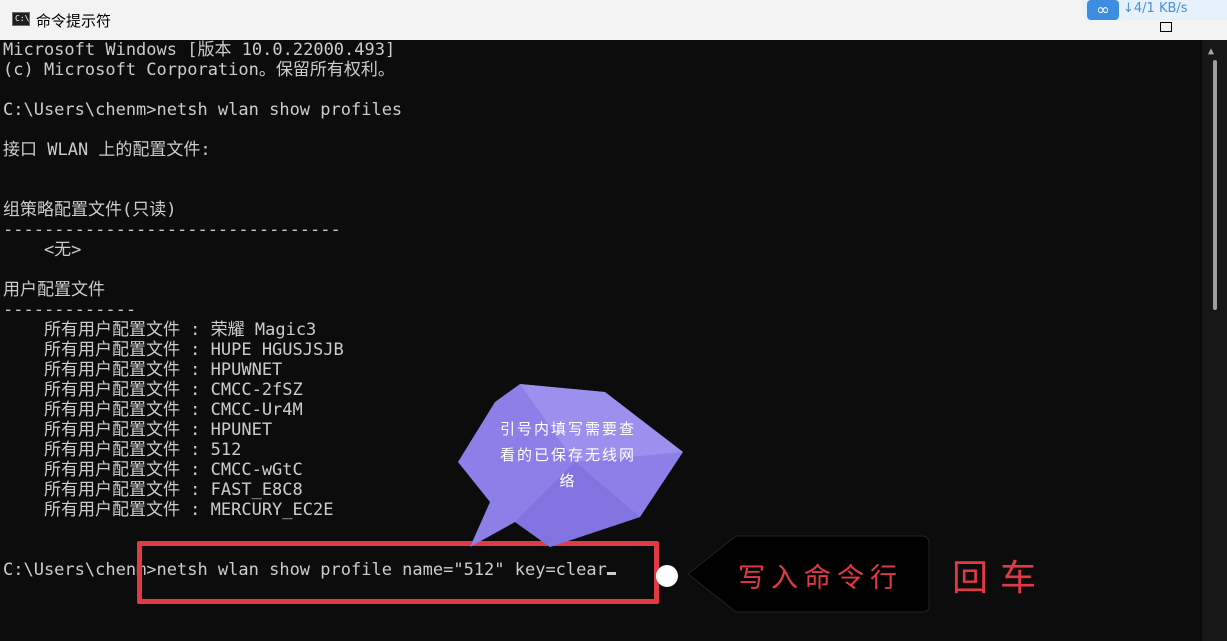  What do you see at coordinates (42, 250) in the screenshot?
I see `console-line: <无>` at bounding box center [42, 250].